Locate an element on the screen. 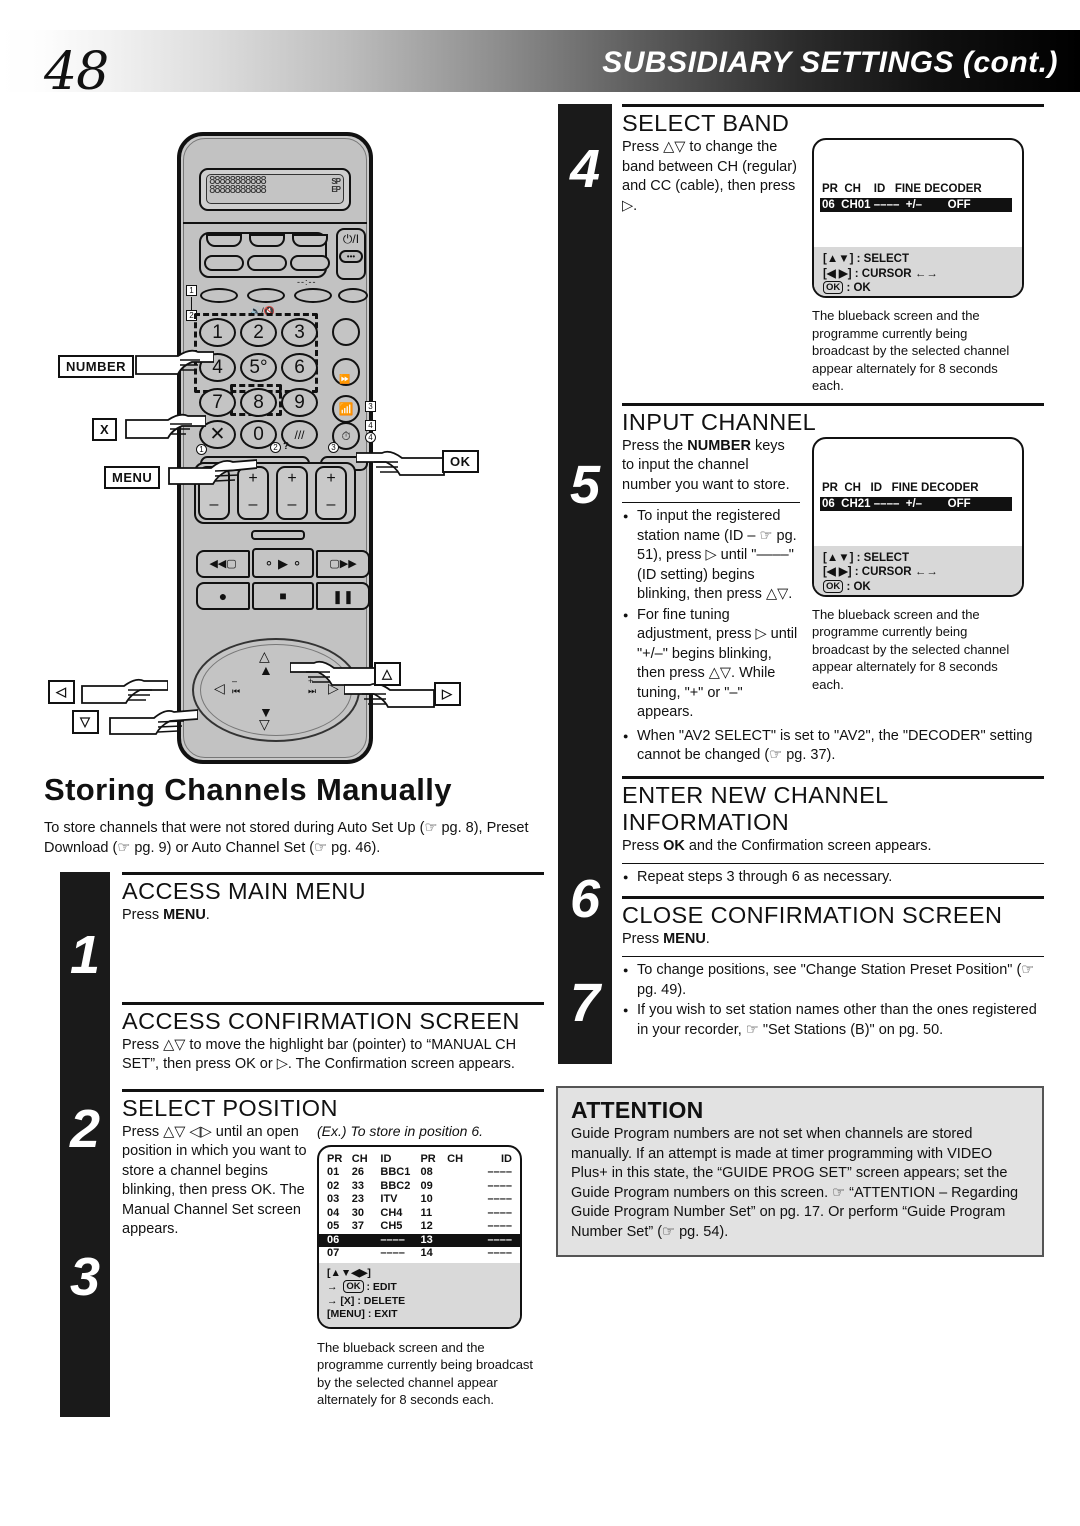 The height and width of the screenshot is (1526, 1080). step-6-bullet-1: Repeat steps 3 through 6 as necessary. is located at coordinates (833, 878).